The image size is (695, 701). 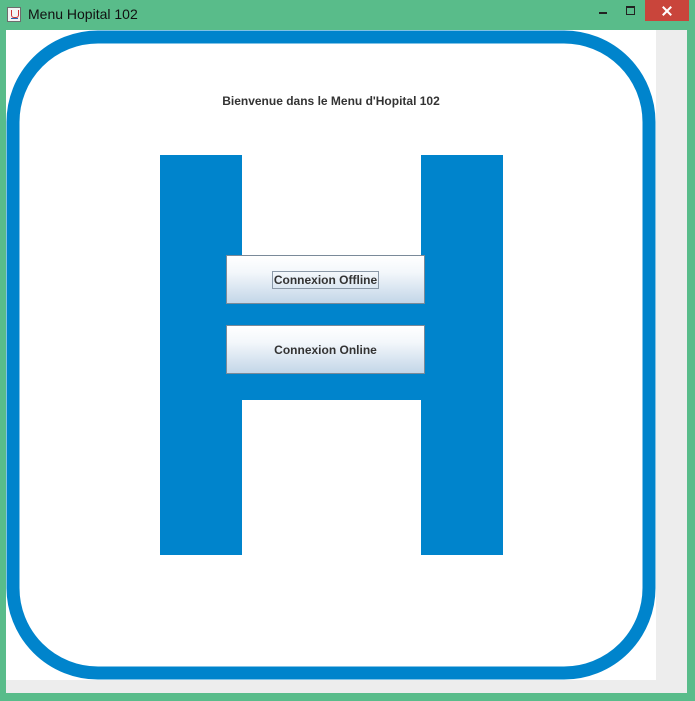 I want to click on close-button, so click(x=667, y=10).